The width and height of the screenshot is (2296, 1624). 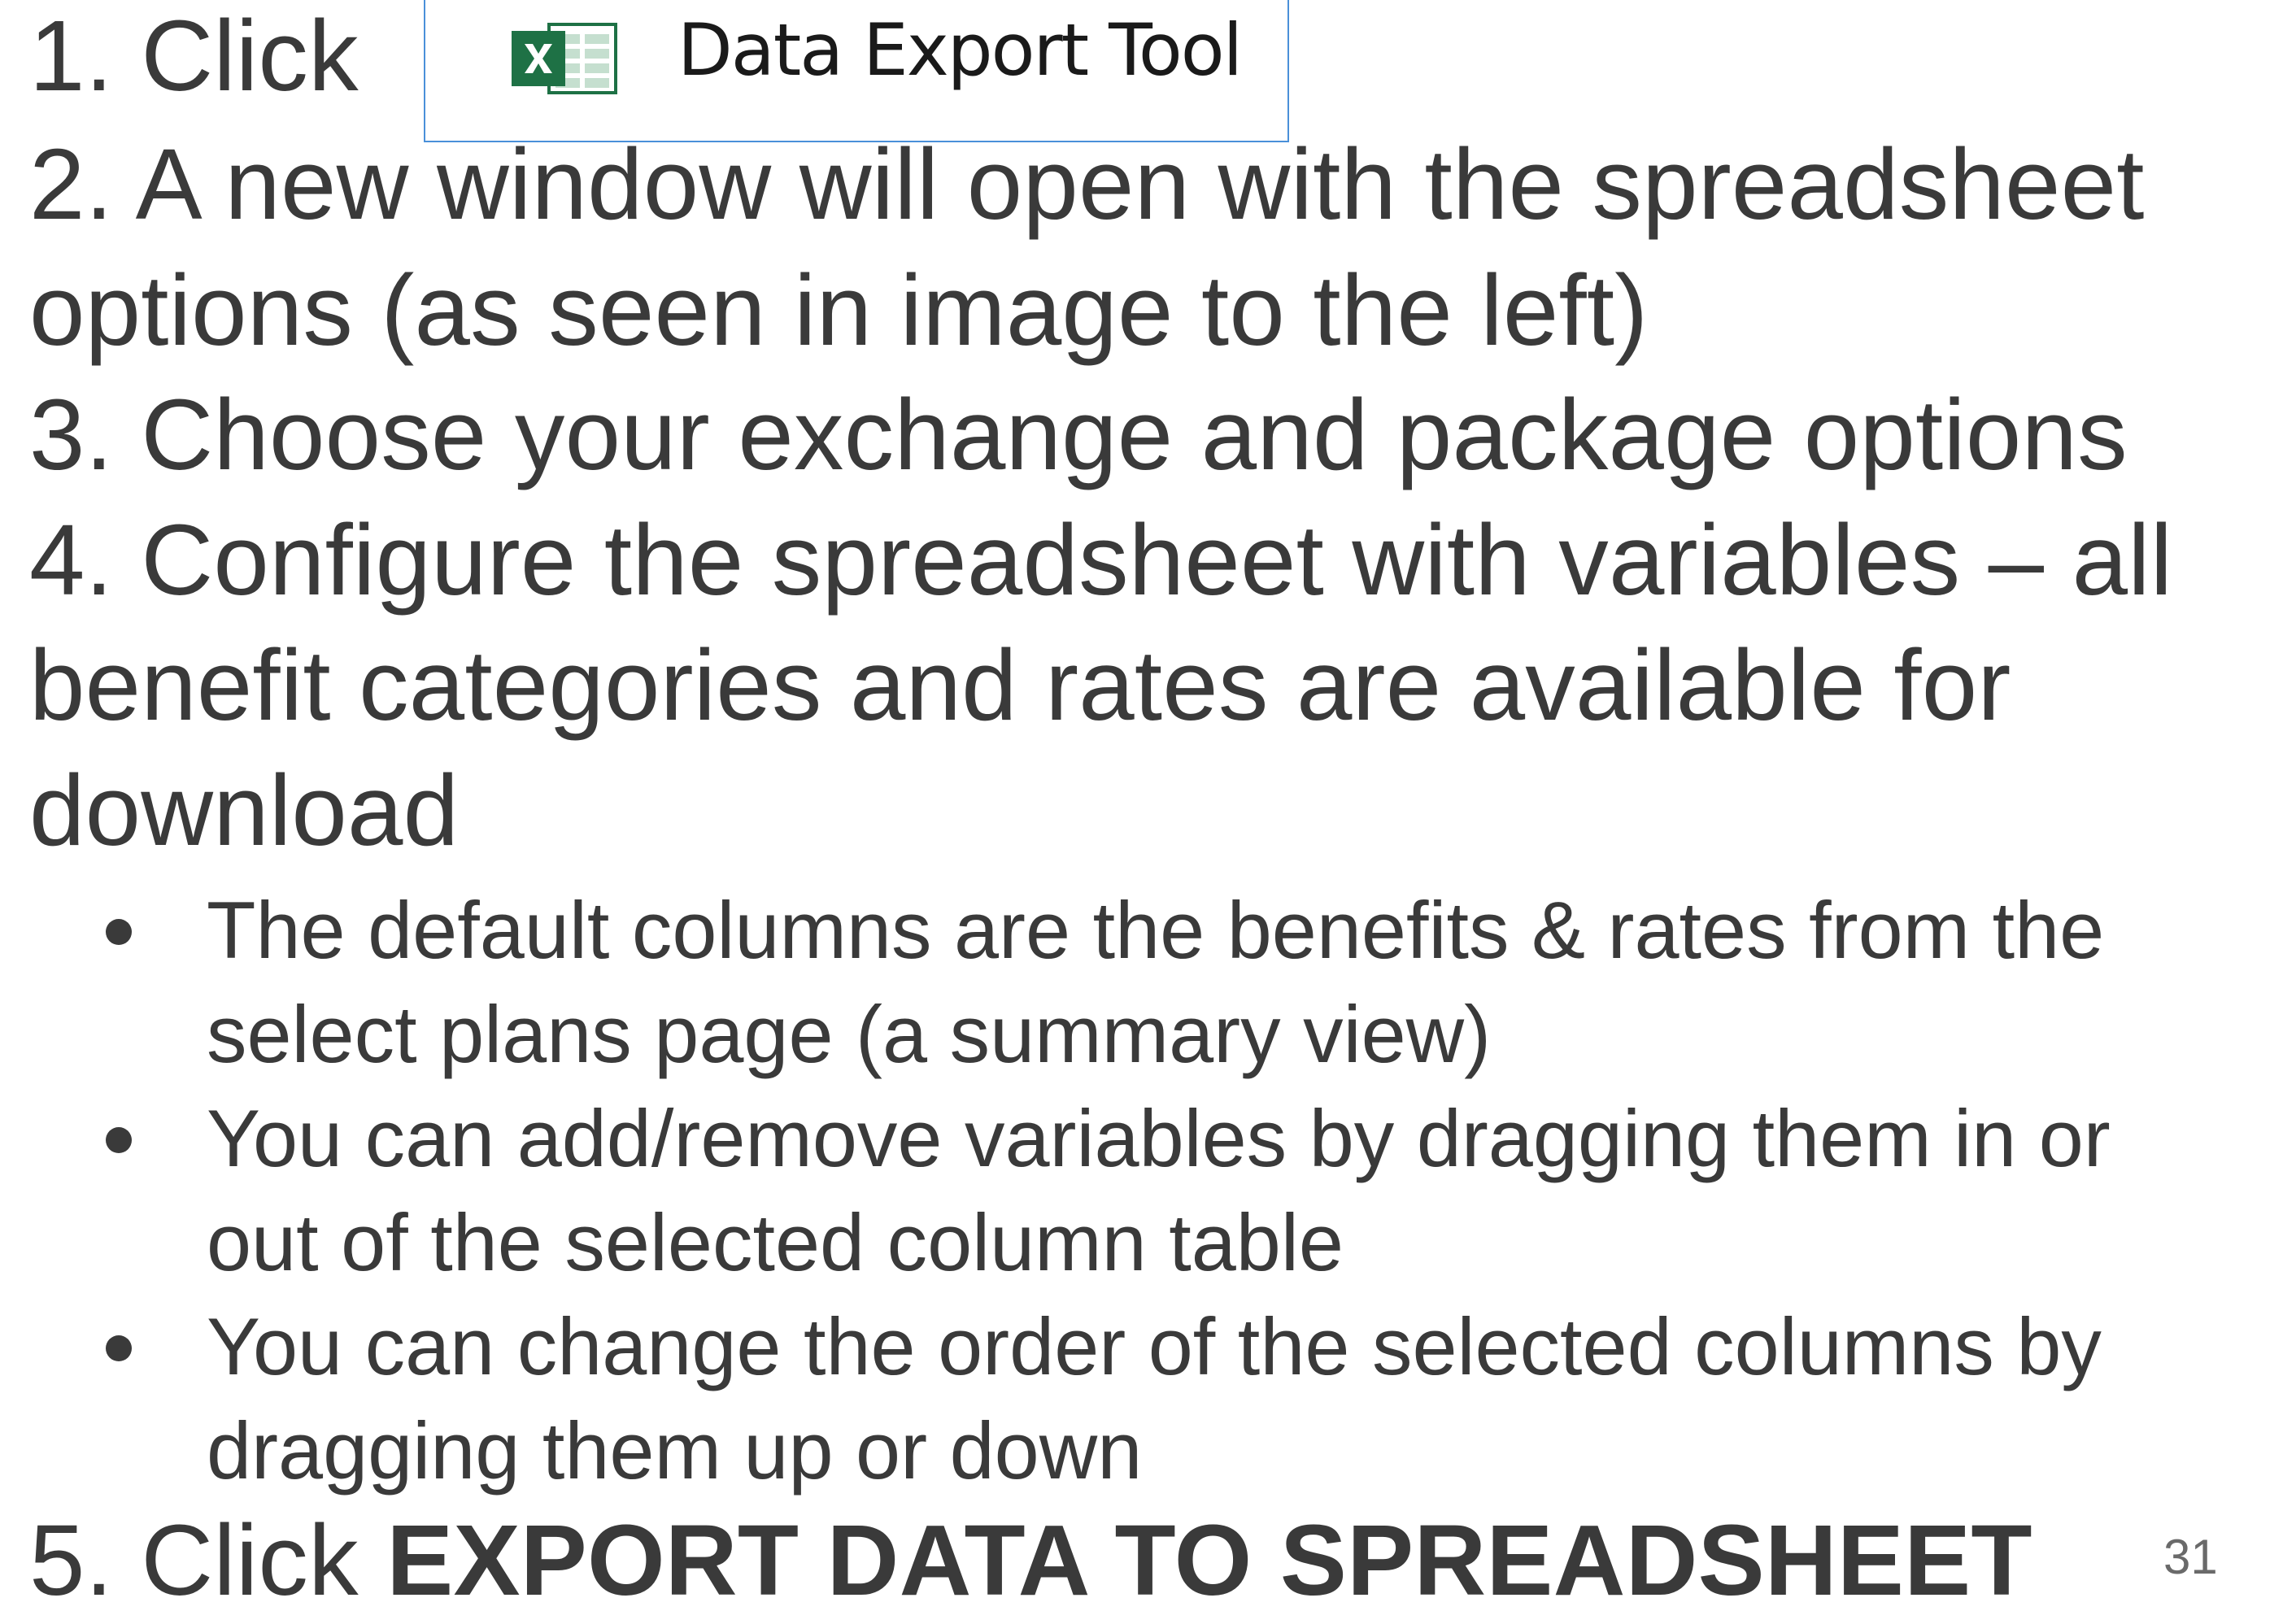 I want to click on data-export-tool-button: Data Export Tool, so click(x=856, y=71).